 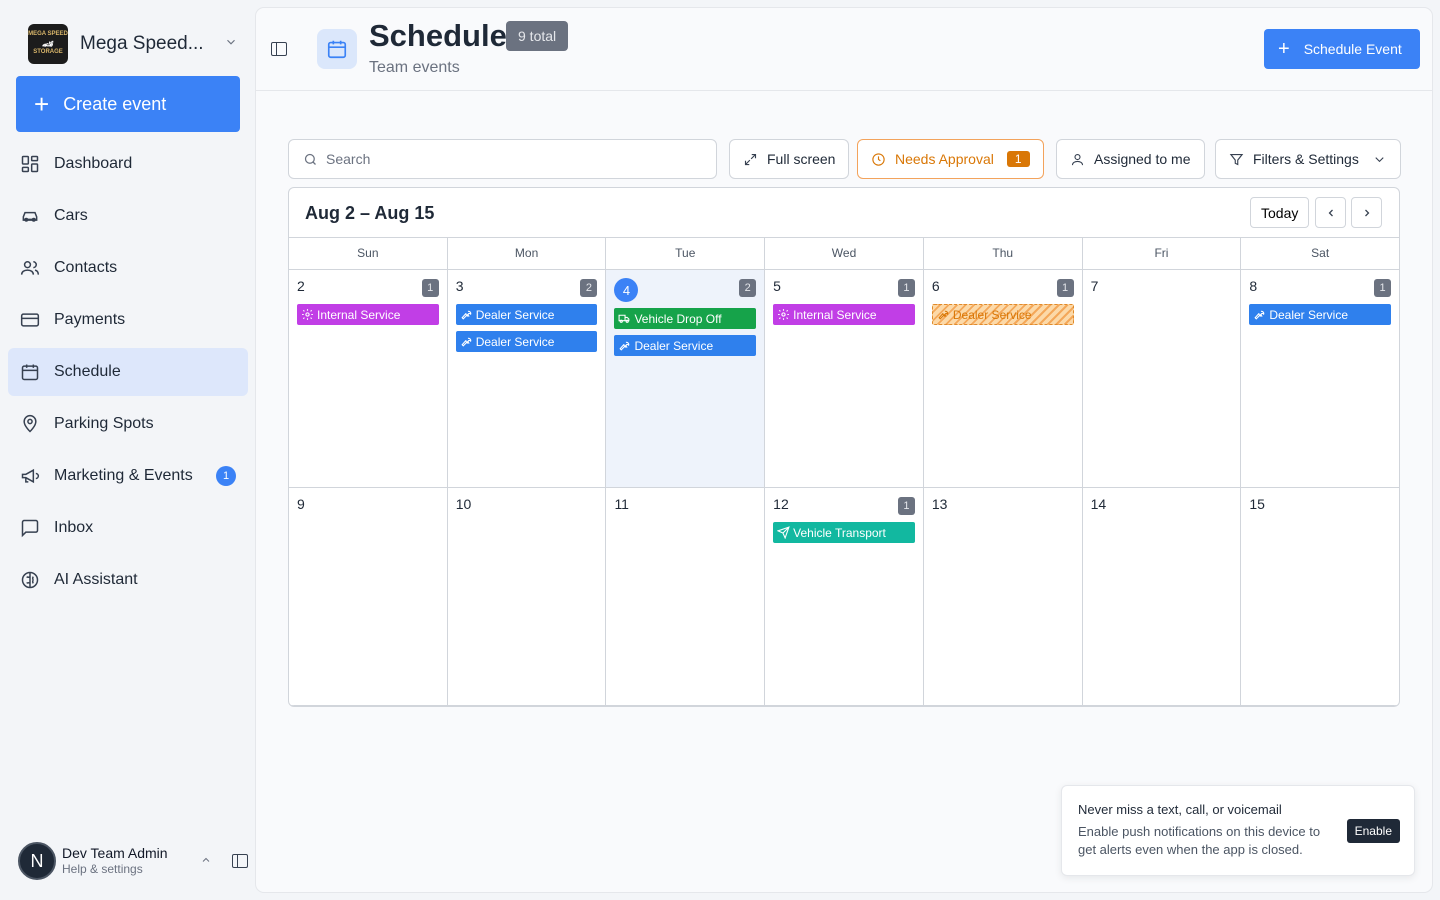 I want to click on sidebar-collapse-icon, so click(x=240, y=861).